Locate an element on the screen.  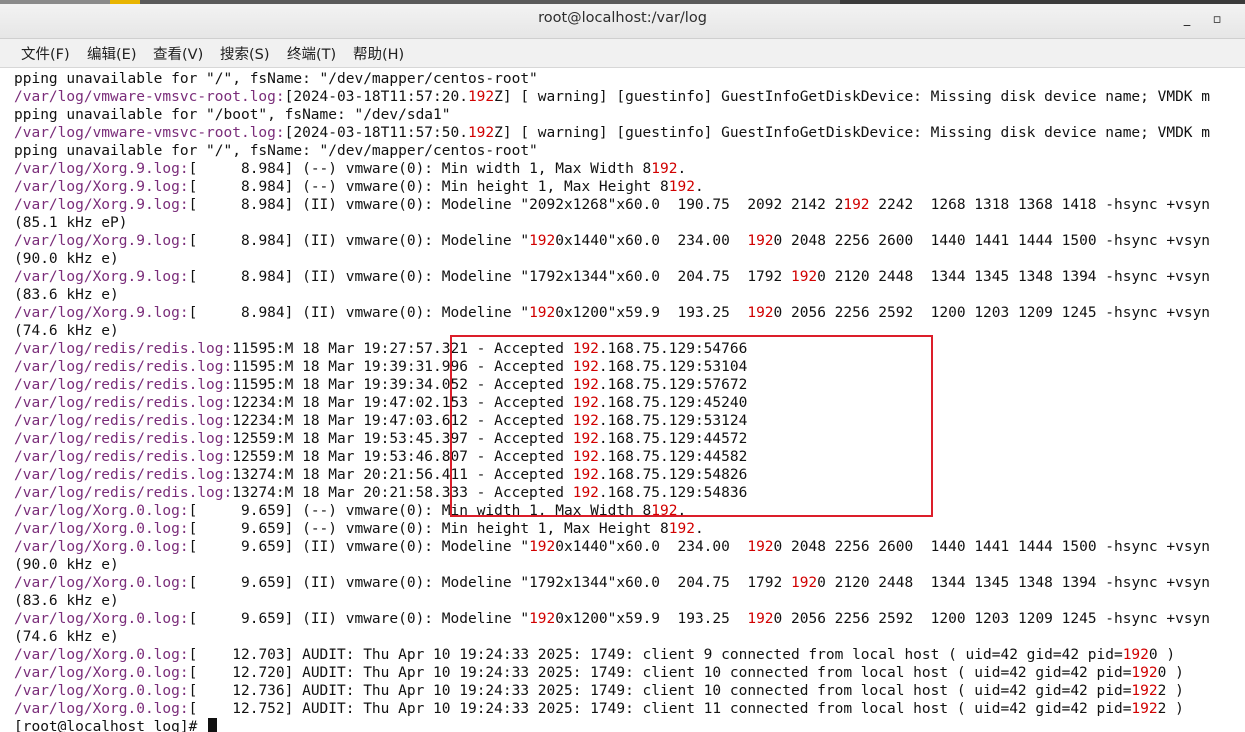
minimize-button: _ is located at coordinates (1187, 20).